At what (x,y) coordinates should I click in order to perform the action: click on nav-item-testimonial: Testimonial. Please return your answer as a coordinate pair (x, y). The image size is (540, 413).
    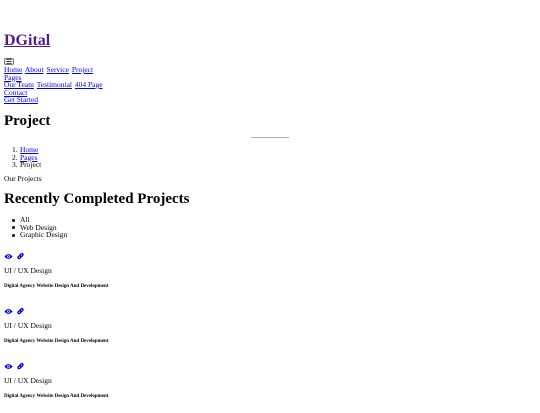
    Looking at the image, I should click on (54, 84).